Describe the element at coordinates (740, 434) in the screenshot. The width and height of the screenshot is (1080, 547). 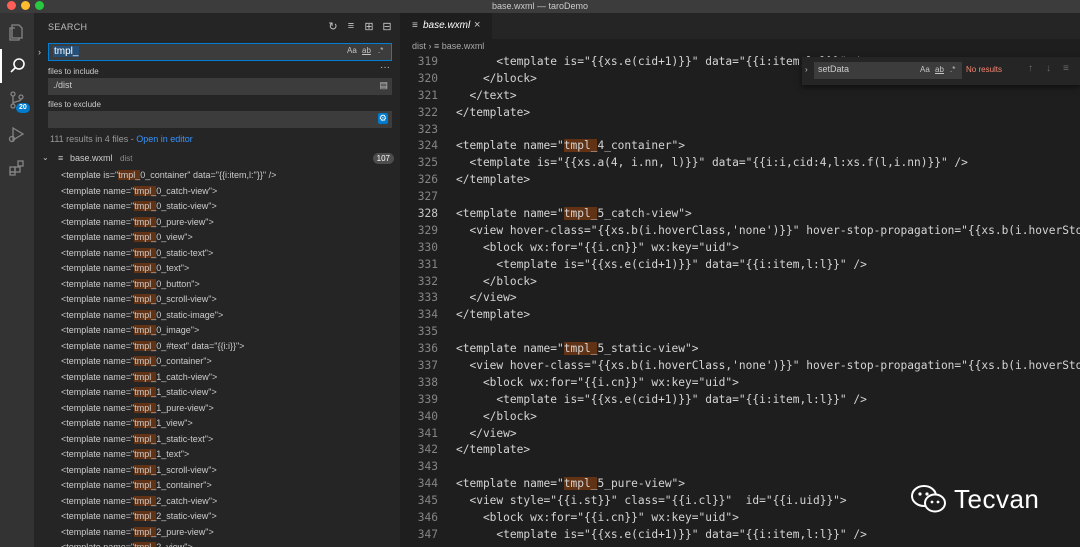
I see `code-line: 341 </view>` at that location.